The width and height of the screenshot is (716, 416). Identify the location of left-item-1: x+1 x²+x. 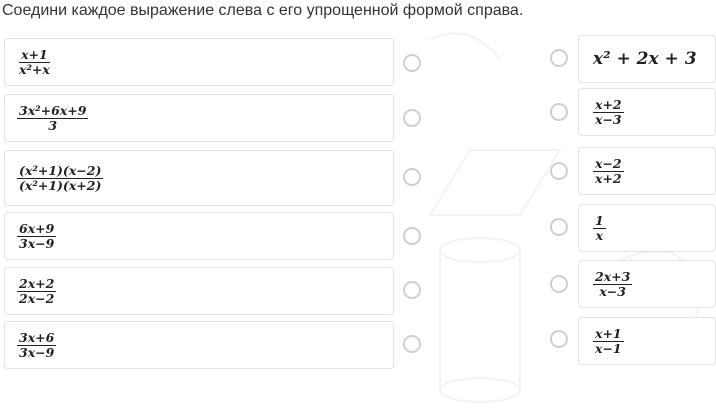
(199, 62).